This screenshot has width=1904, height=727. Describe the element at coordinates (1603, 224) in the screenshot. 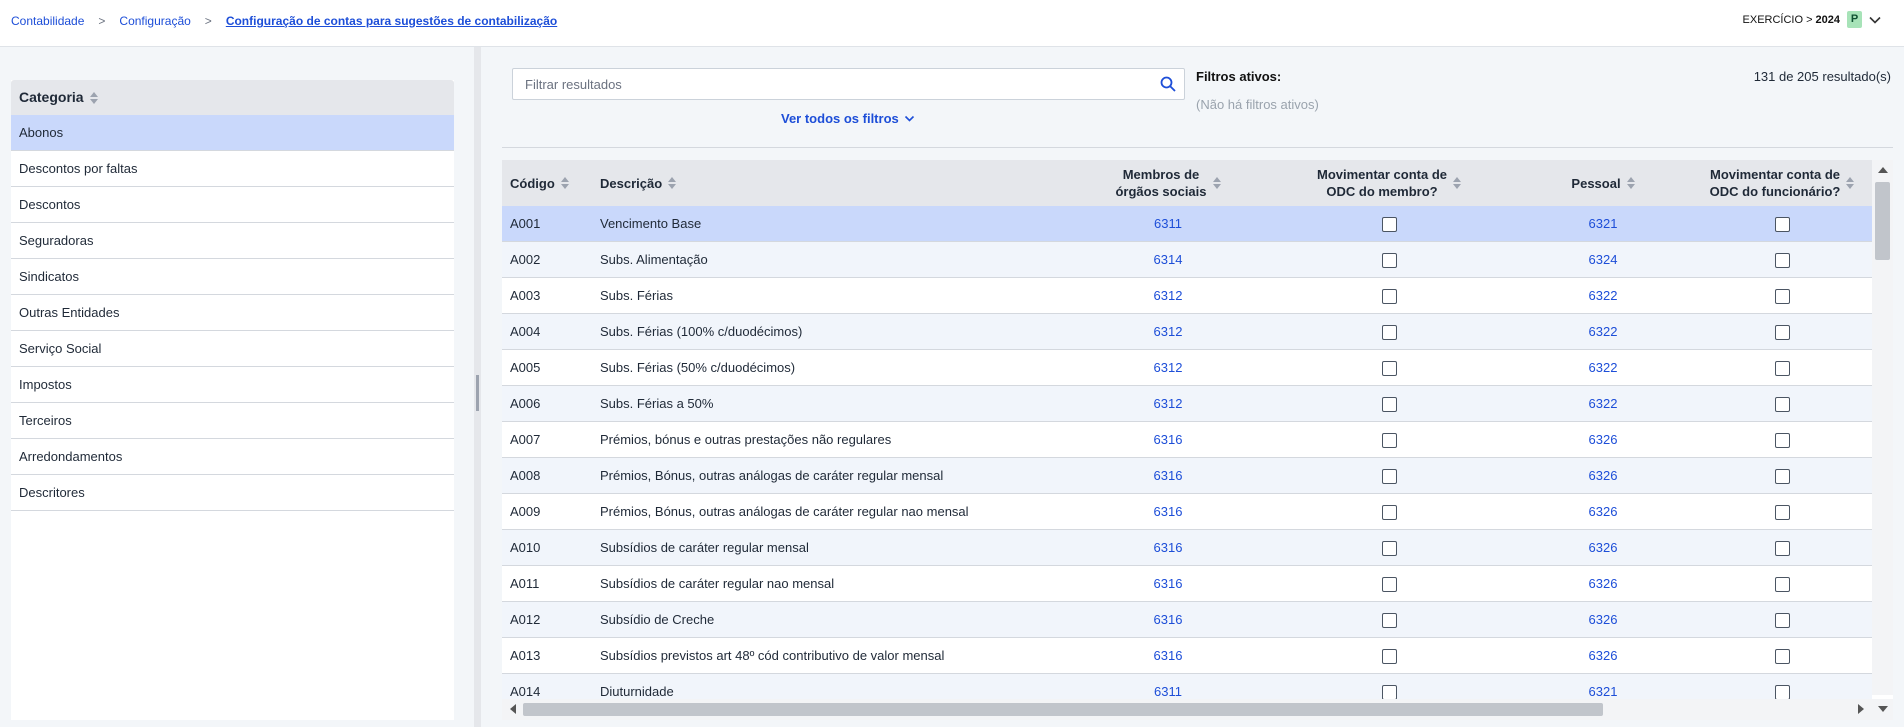

I see `cell-pessoal-link: 6321` at that location.